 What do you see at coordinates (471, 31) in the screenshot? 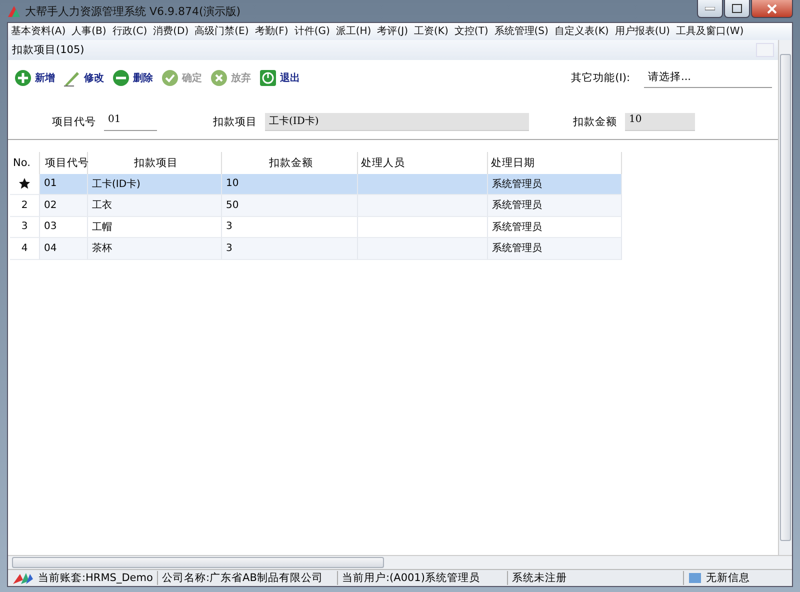
I see `menu-item: 文控(T)` at bounding box center [471, 31].